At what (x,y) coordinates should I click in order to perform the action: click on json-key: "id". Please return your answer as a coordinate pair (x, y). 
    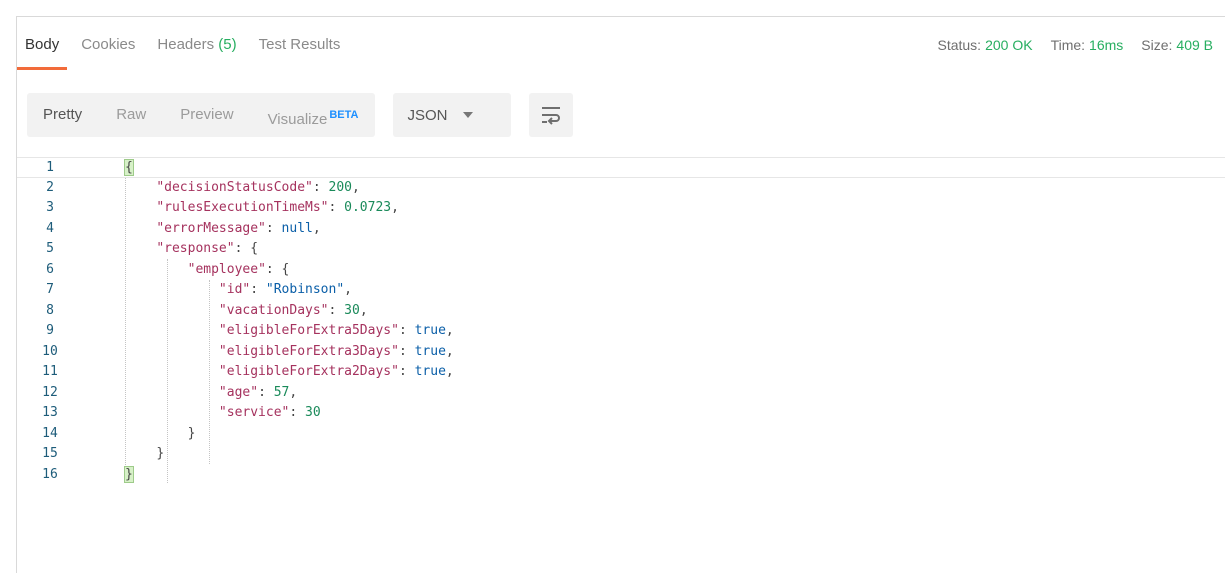
    Looking at the image, I should click on (234, 289).